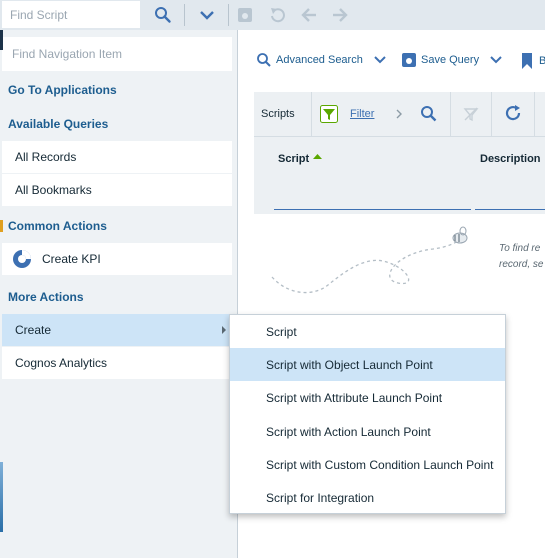  What do you see at coordinates (542, 61) in the screenshot?
I see `bookmark-label: B` at bounding box center [542, 61].